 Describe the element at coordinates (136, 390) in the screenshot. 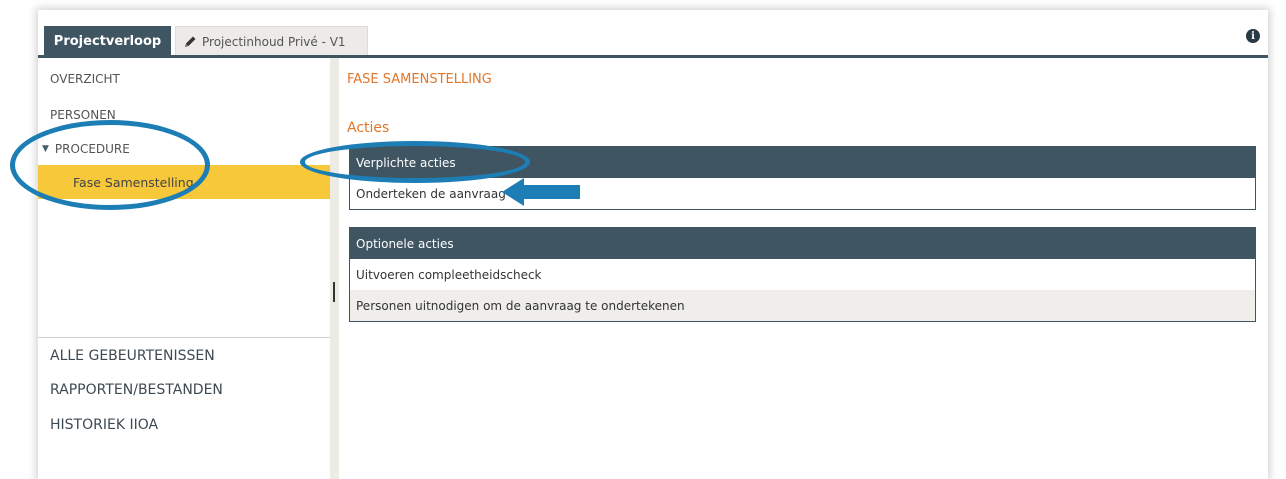

I see `sidebar-item-rapporten-bestanden: RAPPORTEN/BESTANDEN` at that location.